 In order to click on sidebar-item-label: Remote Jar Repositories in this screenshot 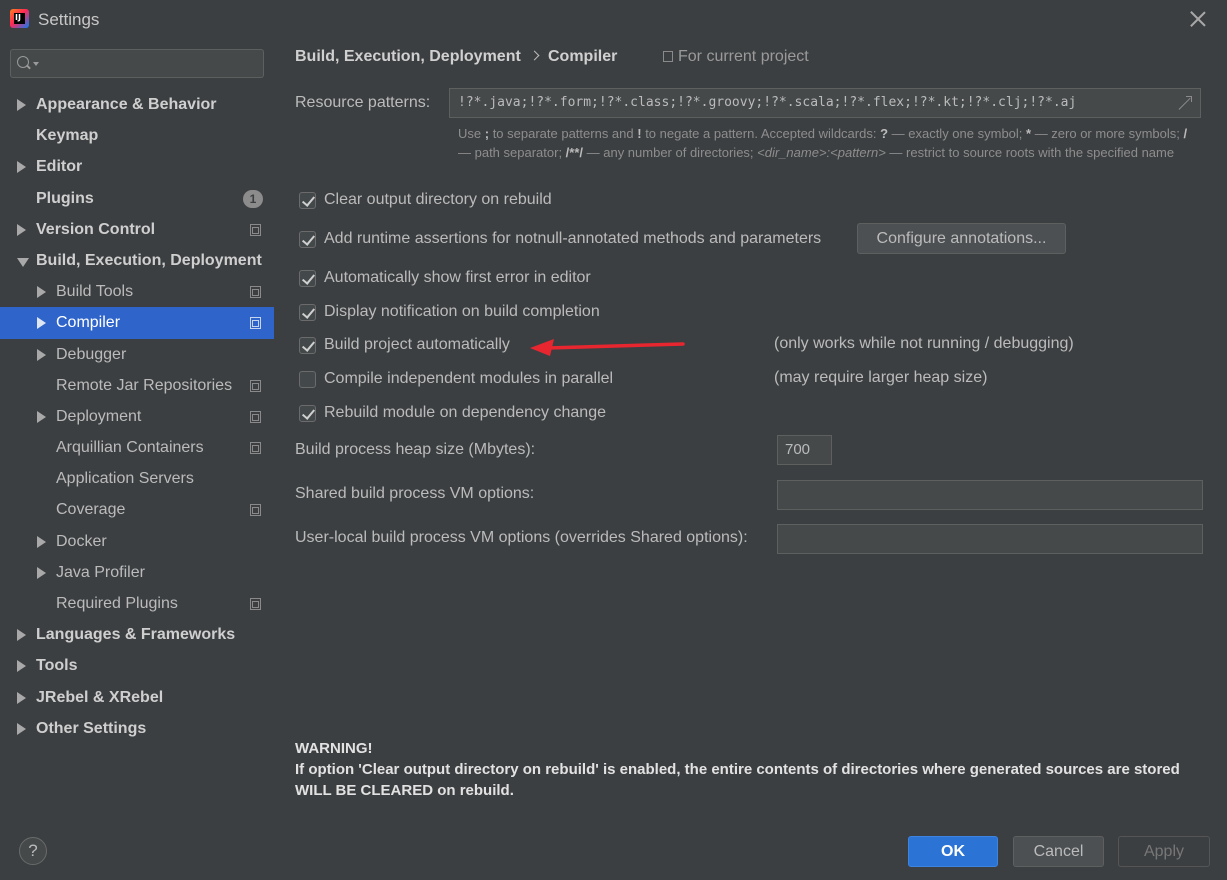, I will do `click(144, 385)`.